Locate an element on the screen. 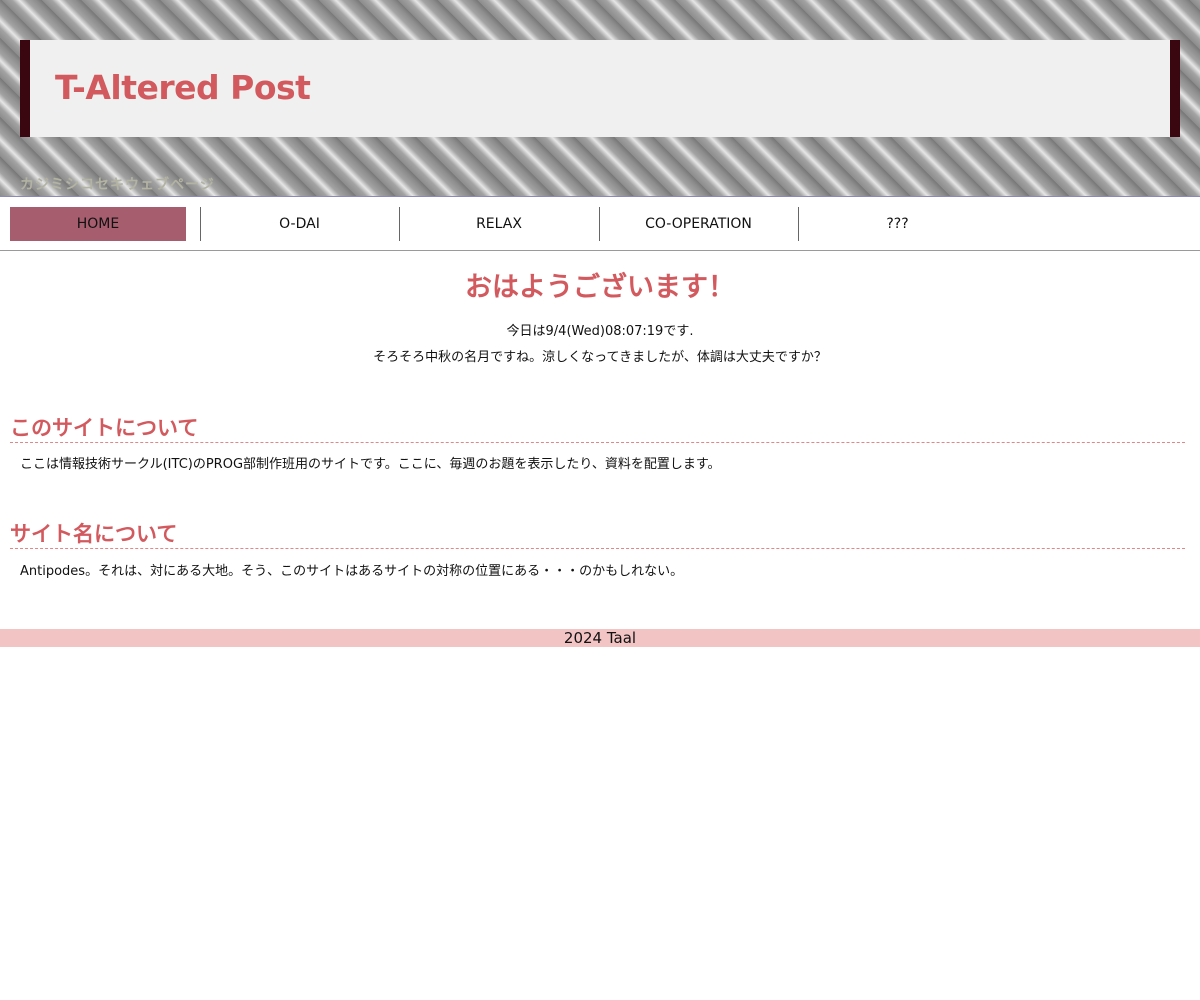 Image resolution: width=1200 pixels, height=1000 pixels. nav-item-home: HOME is located at coordinates (98, 224).